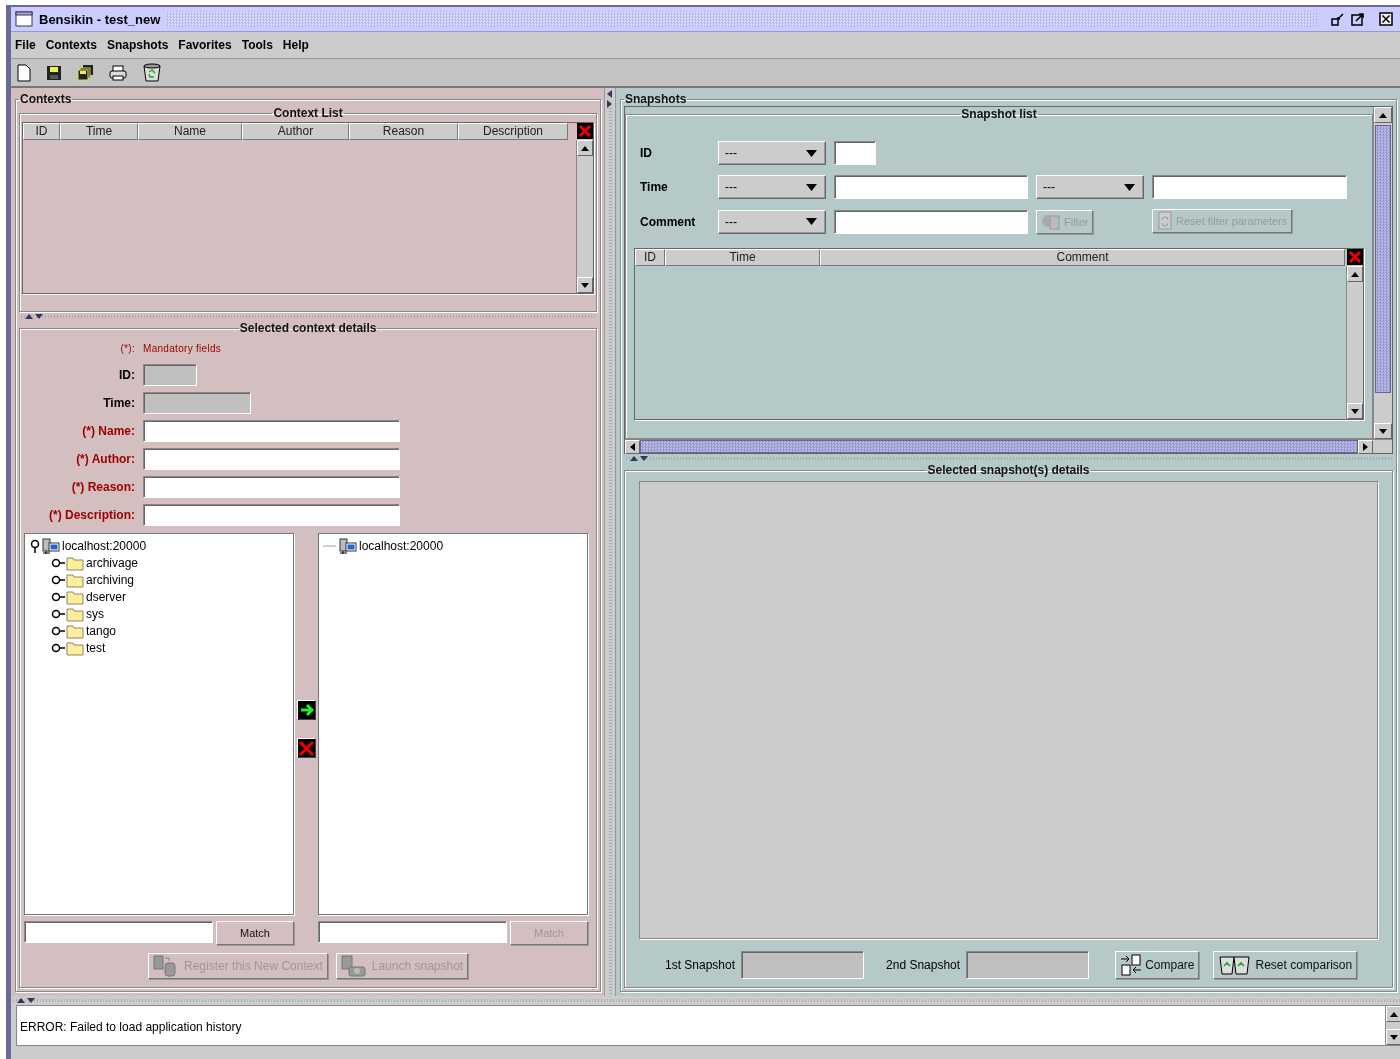  I want to click on filter-label: Time, so click(654, 187).